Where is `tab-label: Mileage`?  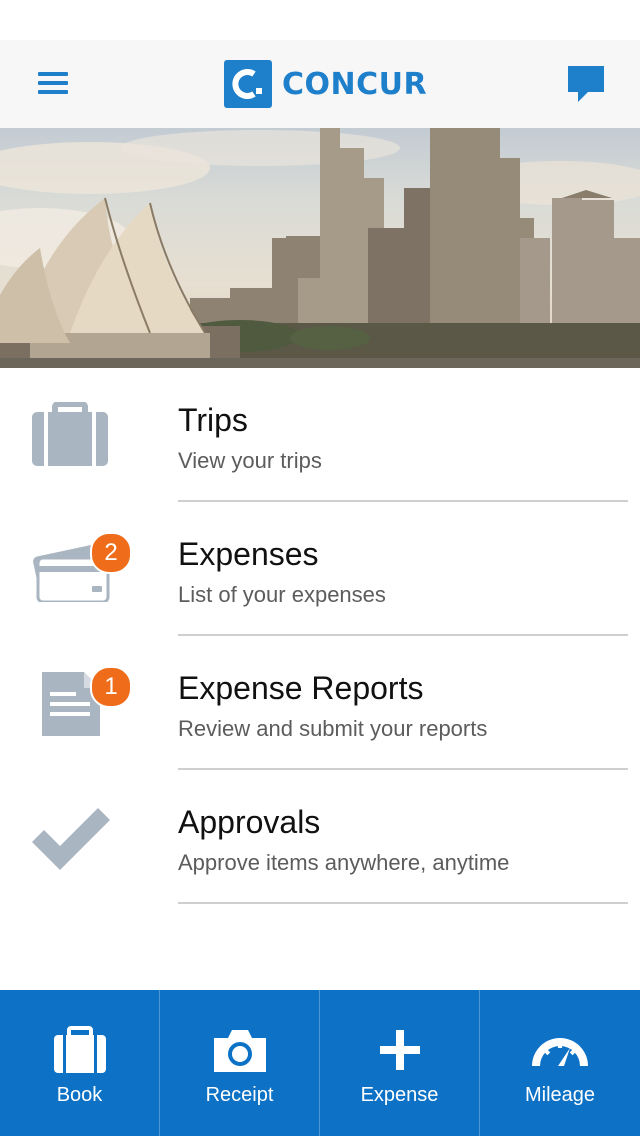 tab-label: Mileage is located at coordinates (560, 1095).